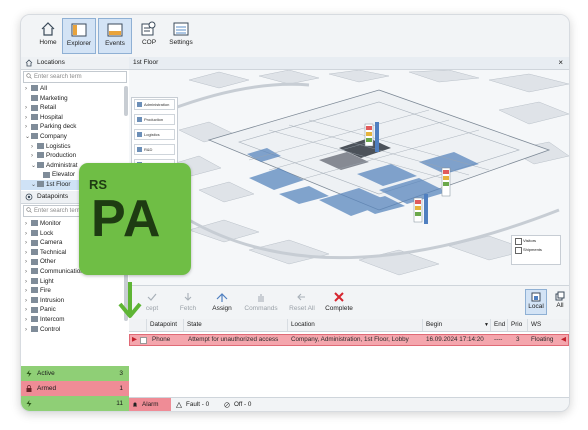 This screenshot has height=430, width=588. Describe the element at coordinates (295, 36) in the screenshot. I see `main-toolbar: Home Explorer Events COP Settings` at that location.